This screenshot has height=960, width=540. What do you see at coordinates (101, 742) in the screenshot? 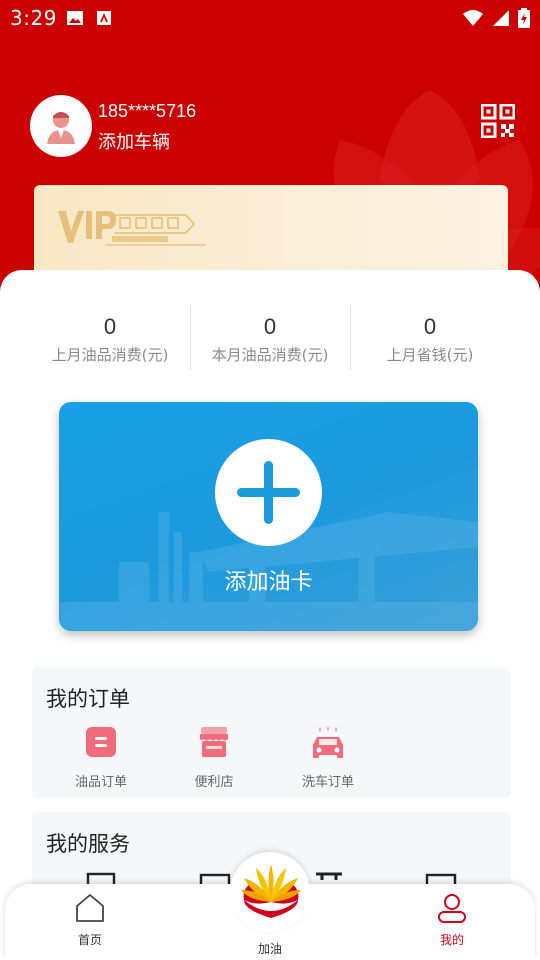
I see `oil-order-icon` at bounding box center [101, 742].